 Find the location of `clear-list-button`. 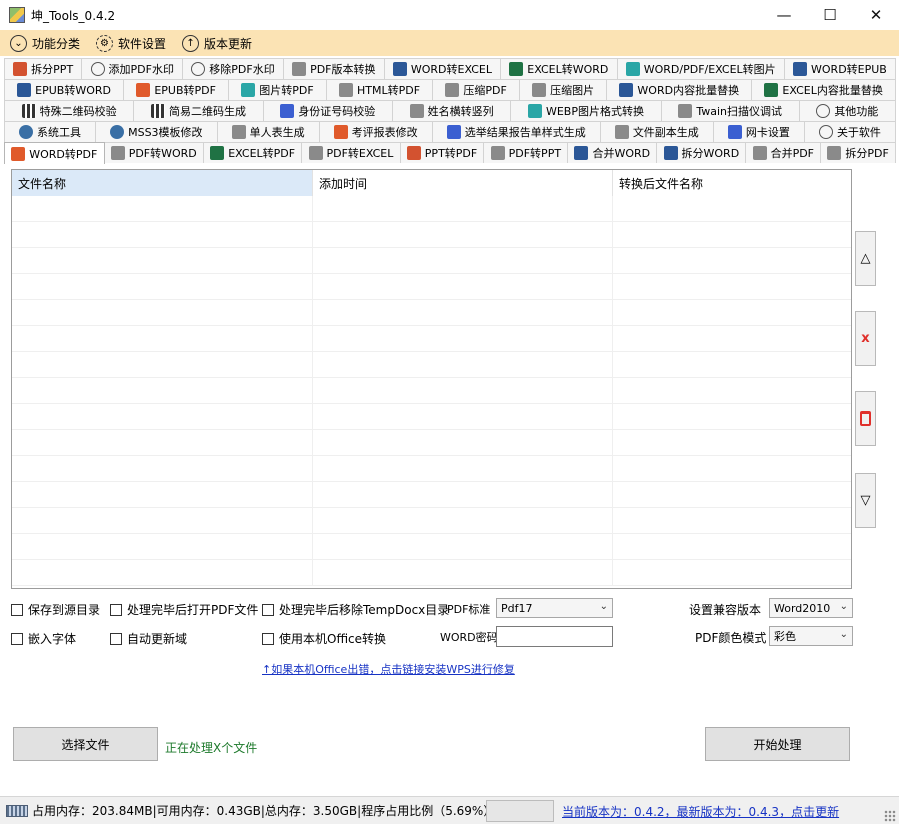

clear-list-button is located at coordinates (865, 418).